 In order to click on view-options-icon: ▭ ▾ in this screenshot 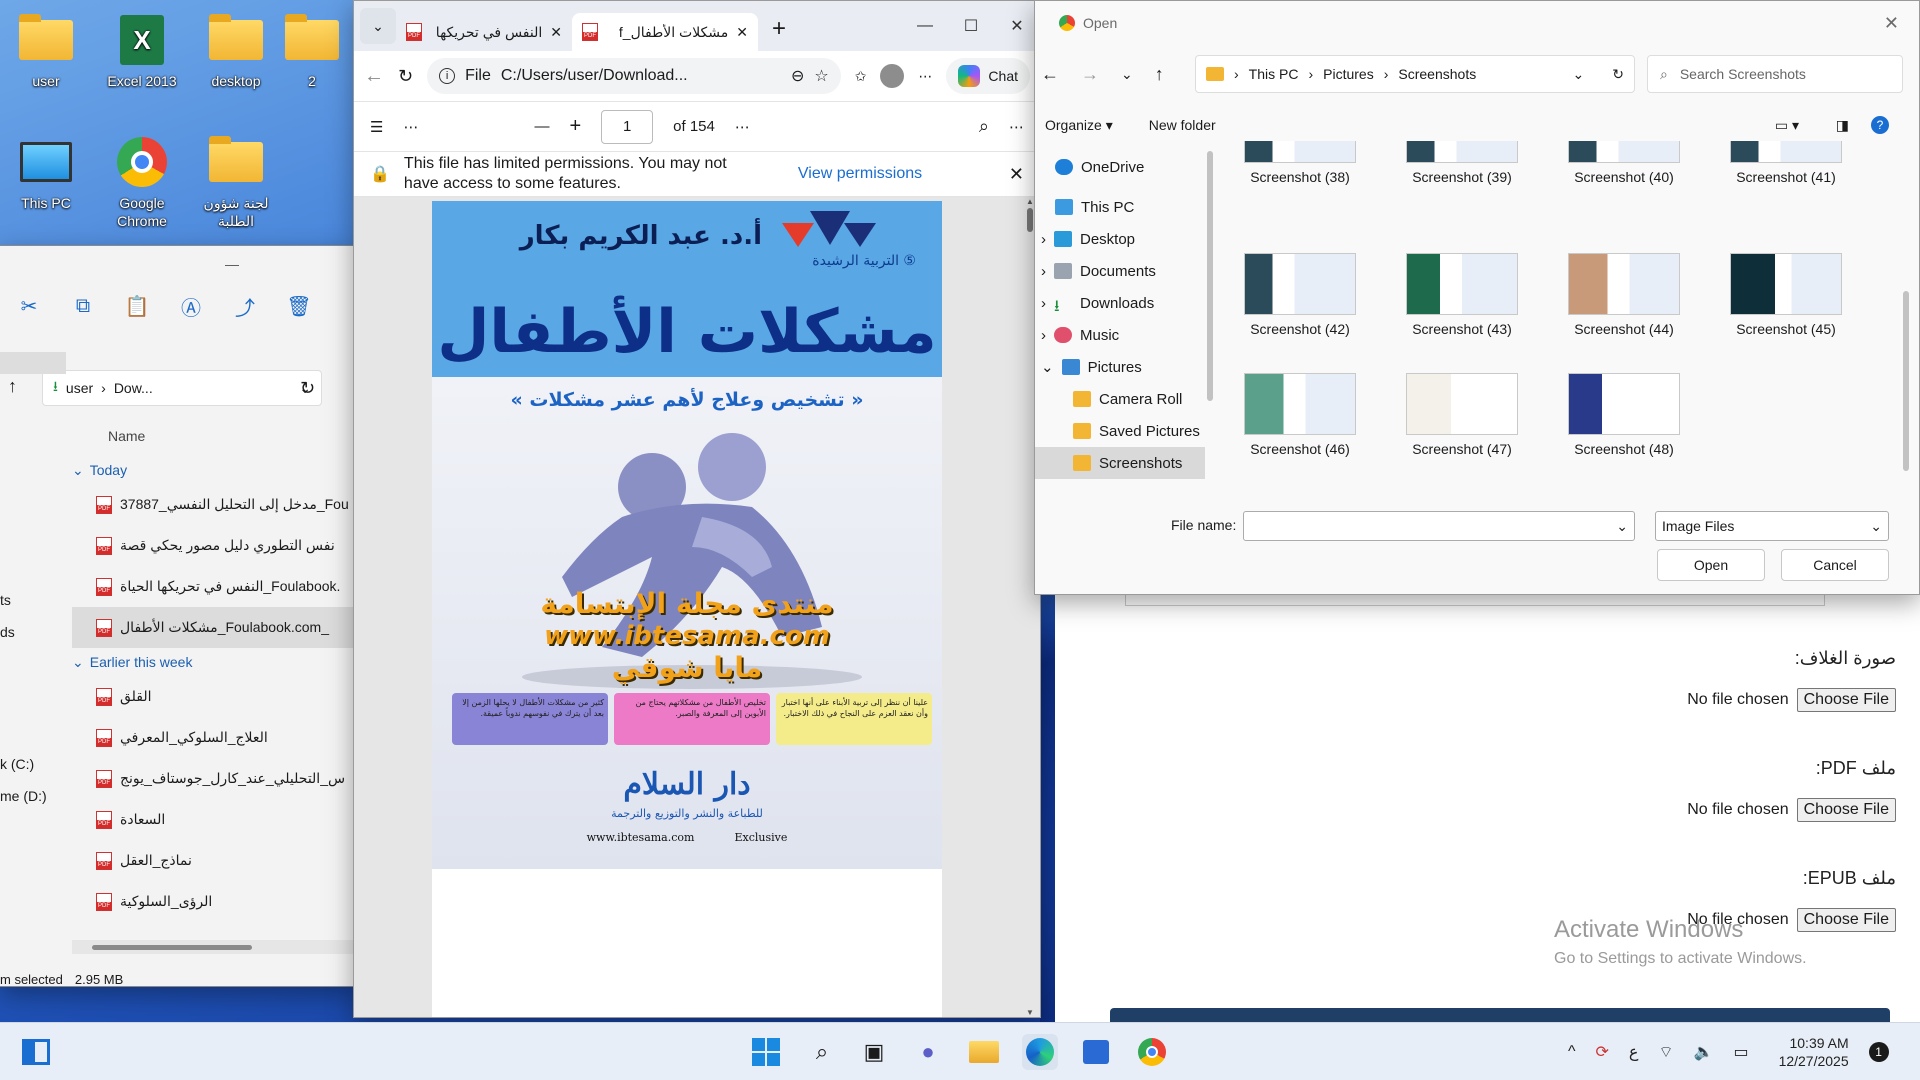, I will do `click(1787, 125)`.